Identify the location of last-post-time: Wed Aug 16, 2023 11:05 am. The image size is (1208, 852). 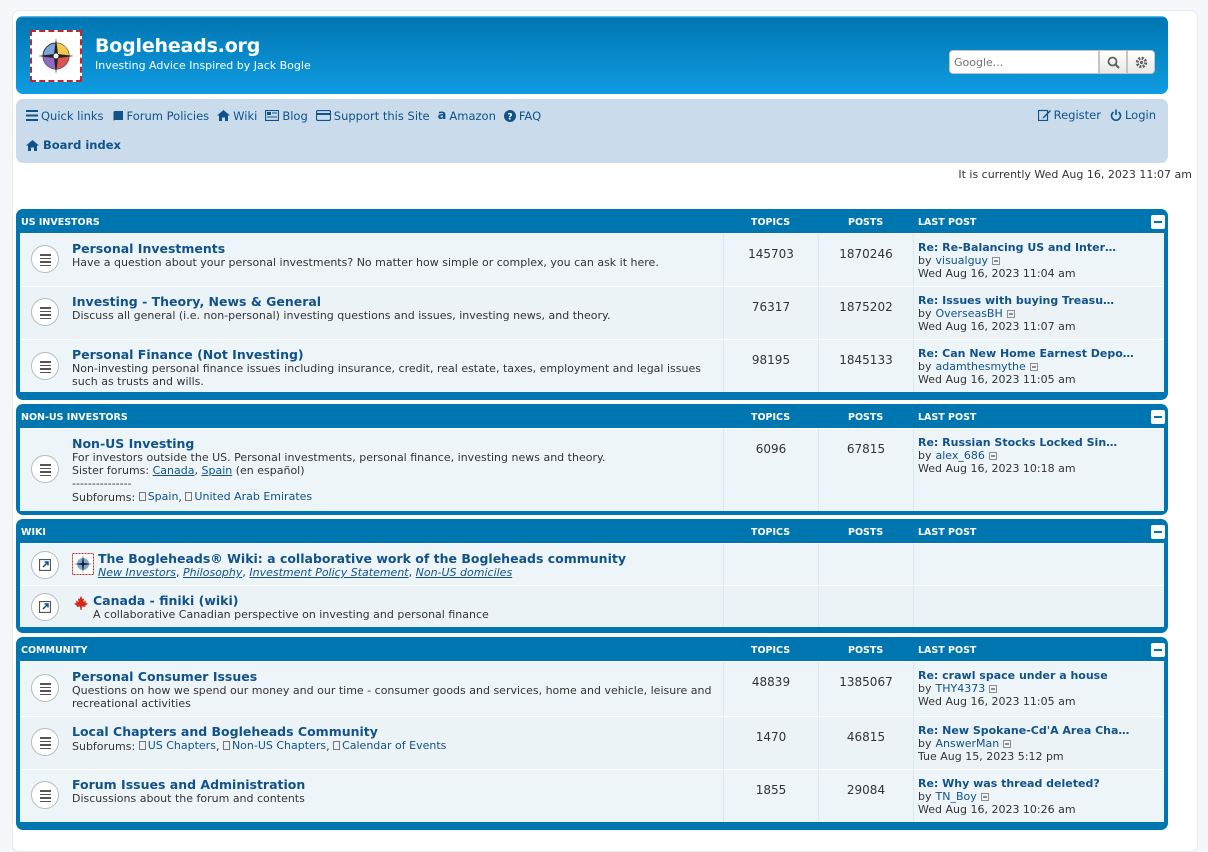
(997, 701).